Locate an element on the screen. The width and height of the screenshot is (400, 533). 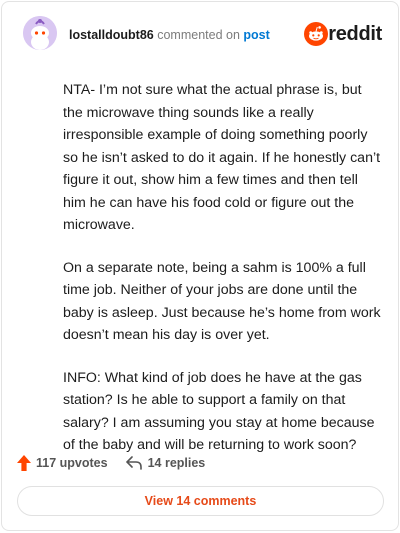
snoo-avatar-icon is located at coordinates (40, 33).